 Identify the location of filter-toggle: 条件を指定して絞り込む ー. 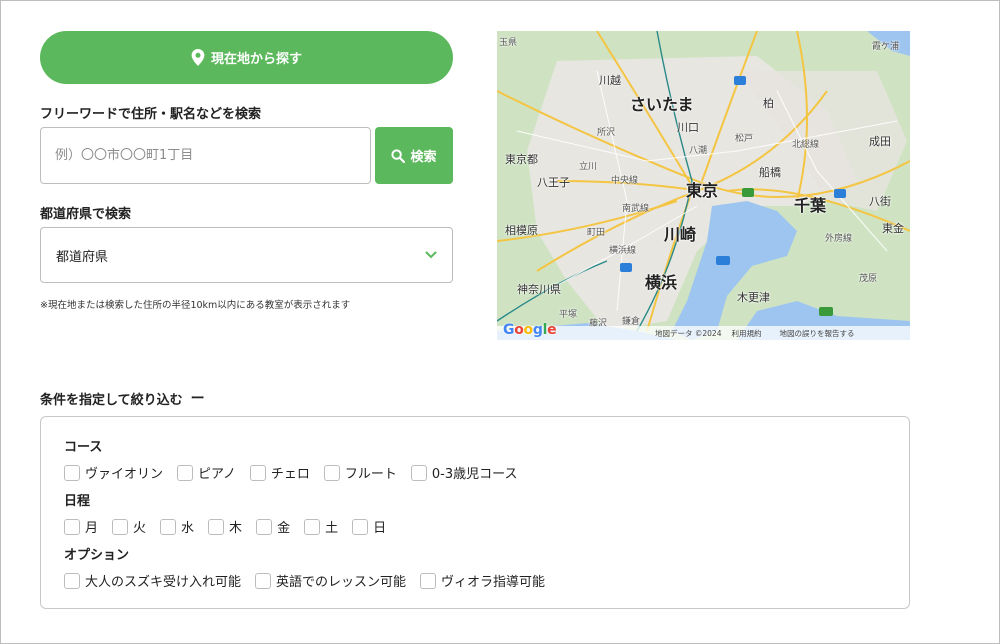
(122, 398).